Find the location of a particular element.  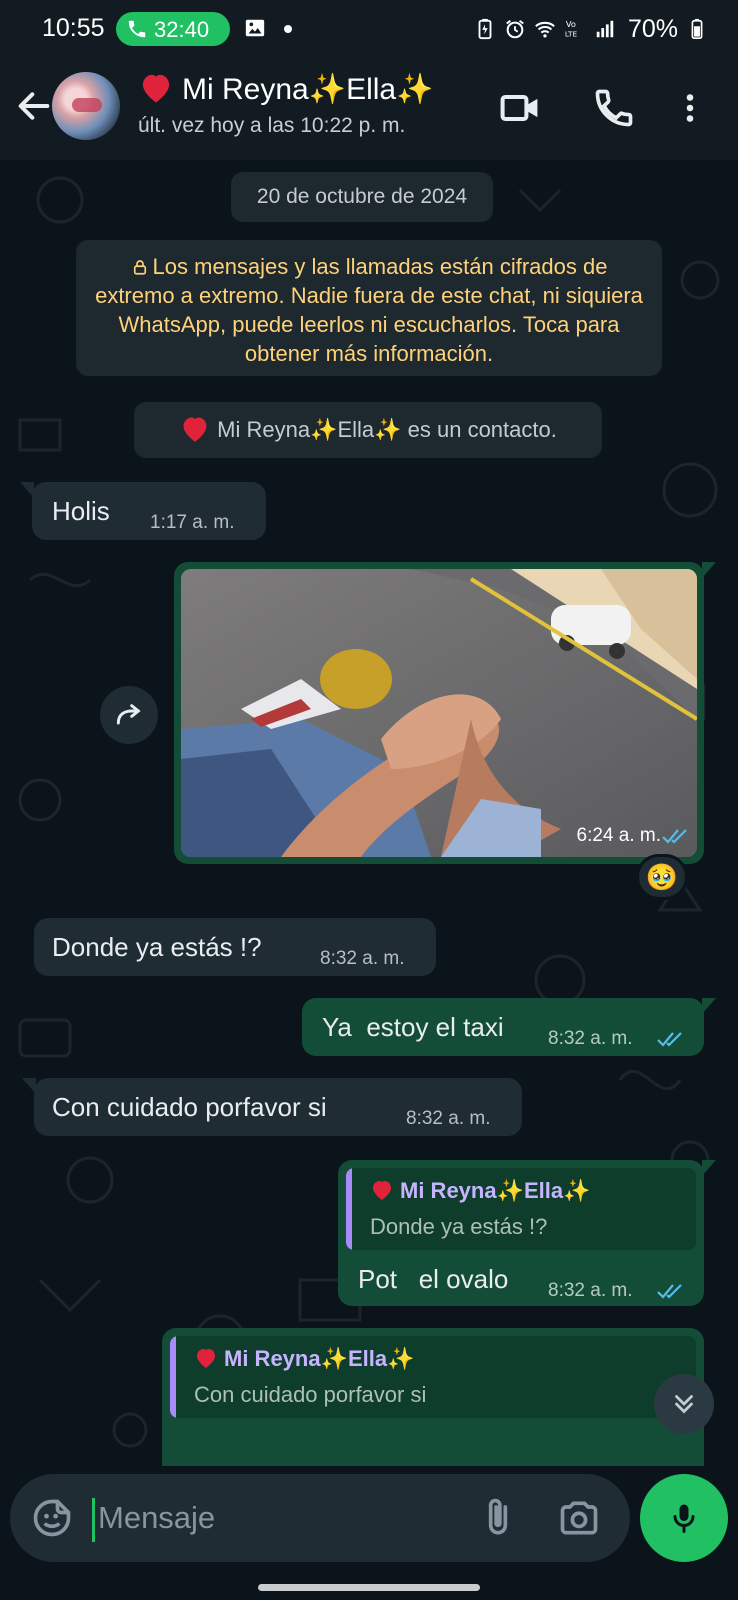

message-reaction: 🥹 is located at coordinates (662, 877).